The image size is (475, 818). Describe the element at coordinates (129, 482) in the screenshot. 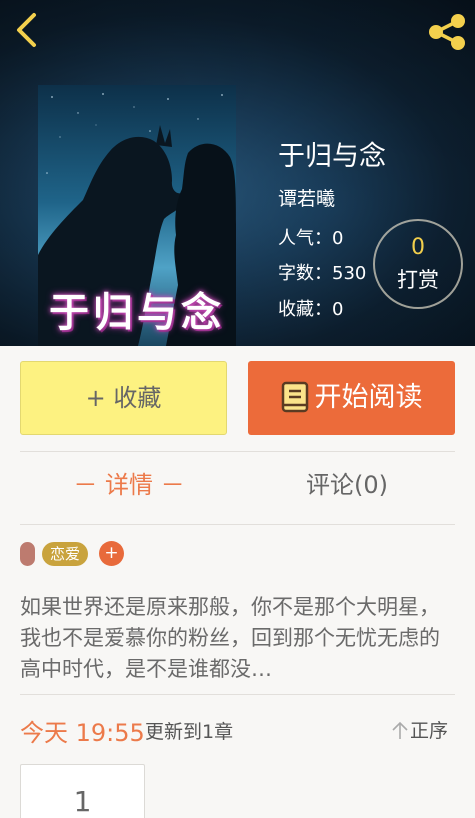

I see `tab-detail: － 详情 －` at that location.